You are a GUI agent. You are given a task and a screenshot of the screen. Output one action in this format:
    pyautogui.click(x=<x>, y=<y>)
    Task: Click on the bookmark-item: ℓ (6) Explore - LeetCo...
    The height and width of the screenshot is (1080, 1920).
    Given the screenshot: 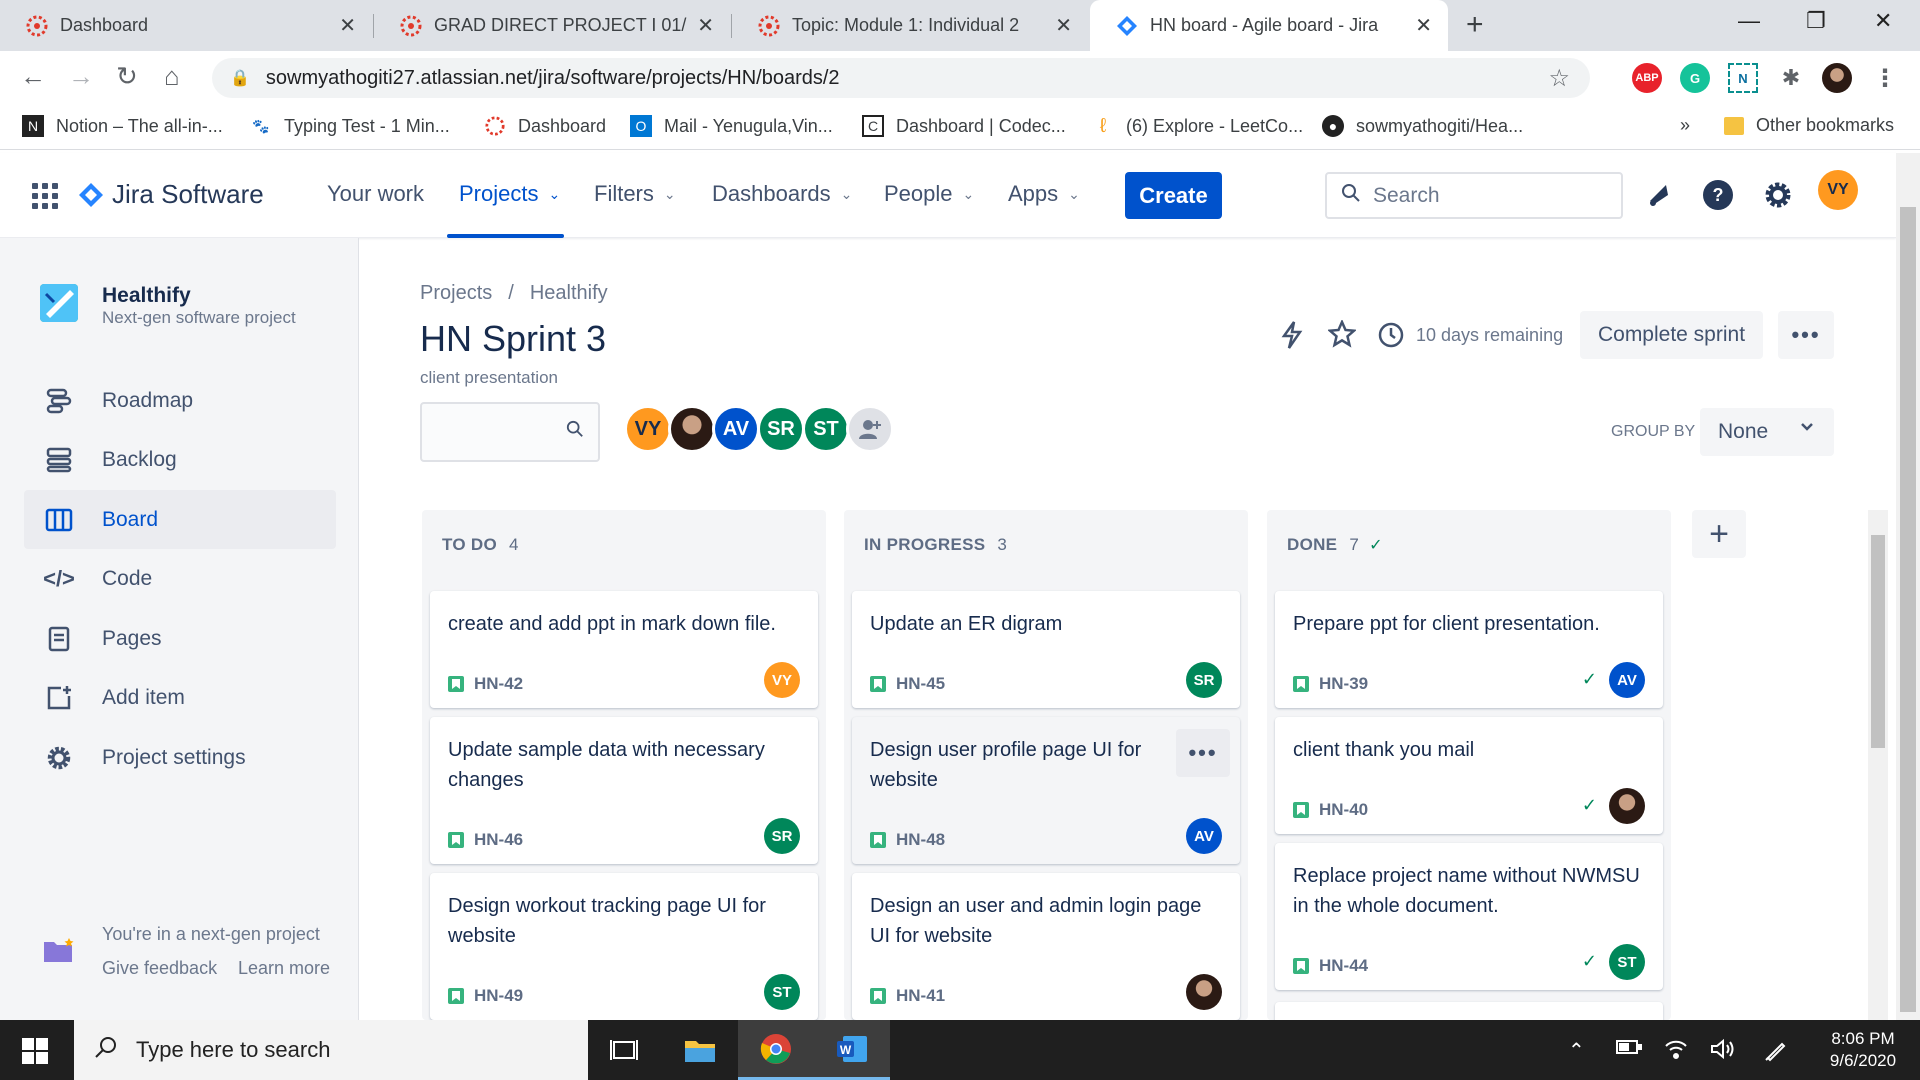 What is the action you would take?
    pyautogui.click(x=1197, y=126)
    